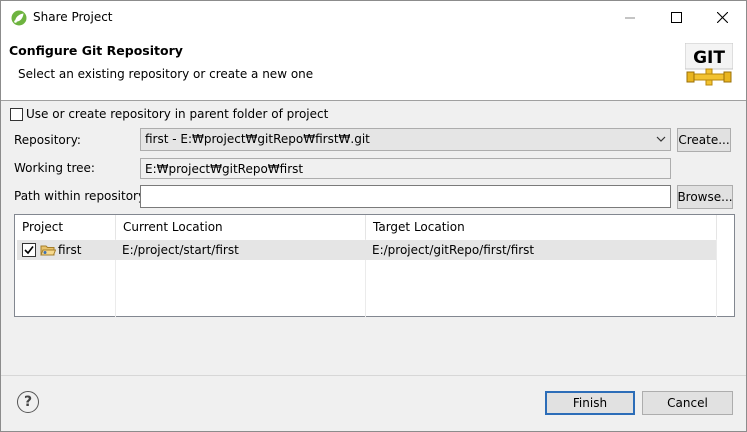 The height and width of the screenshot is (432, 747). I want to click on project-folder-icon, so click(48, 250).